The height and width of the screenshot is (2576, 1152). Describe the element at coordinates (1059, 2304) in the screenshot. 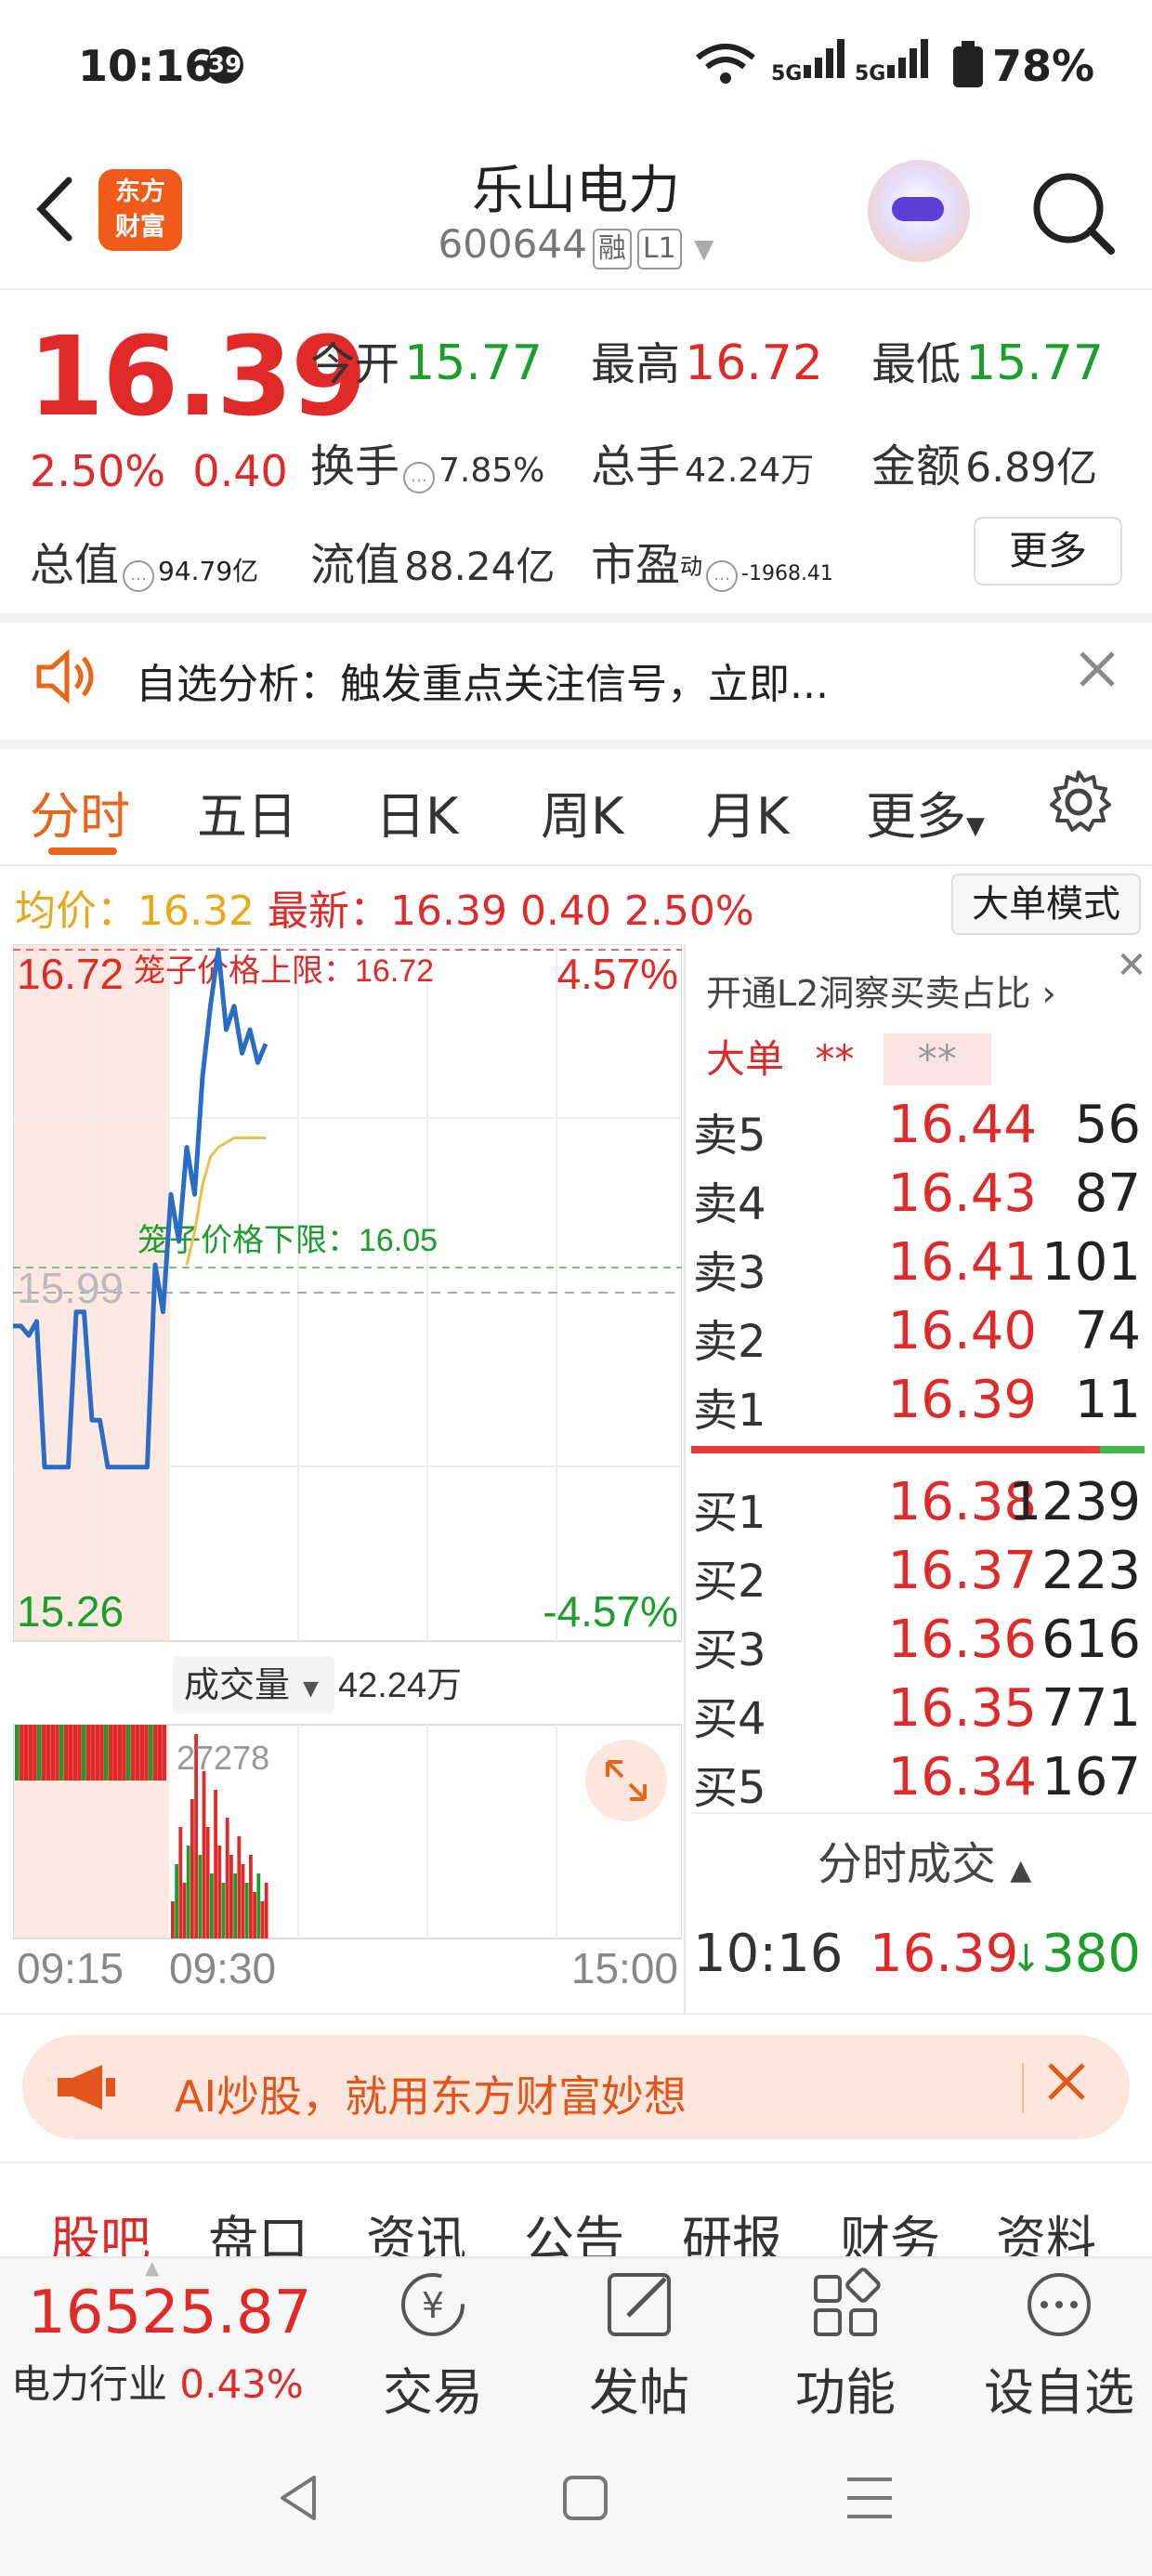

I see `more-dots-icon` at that location.